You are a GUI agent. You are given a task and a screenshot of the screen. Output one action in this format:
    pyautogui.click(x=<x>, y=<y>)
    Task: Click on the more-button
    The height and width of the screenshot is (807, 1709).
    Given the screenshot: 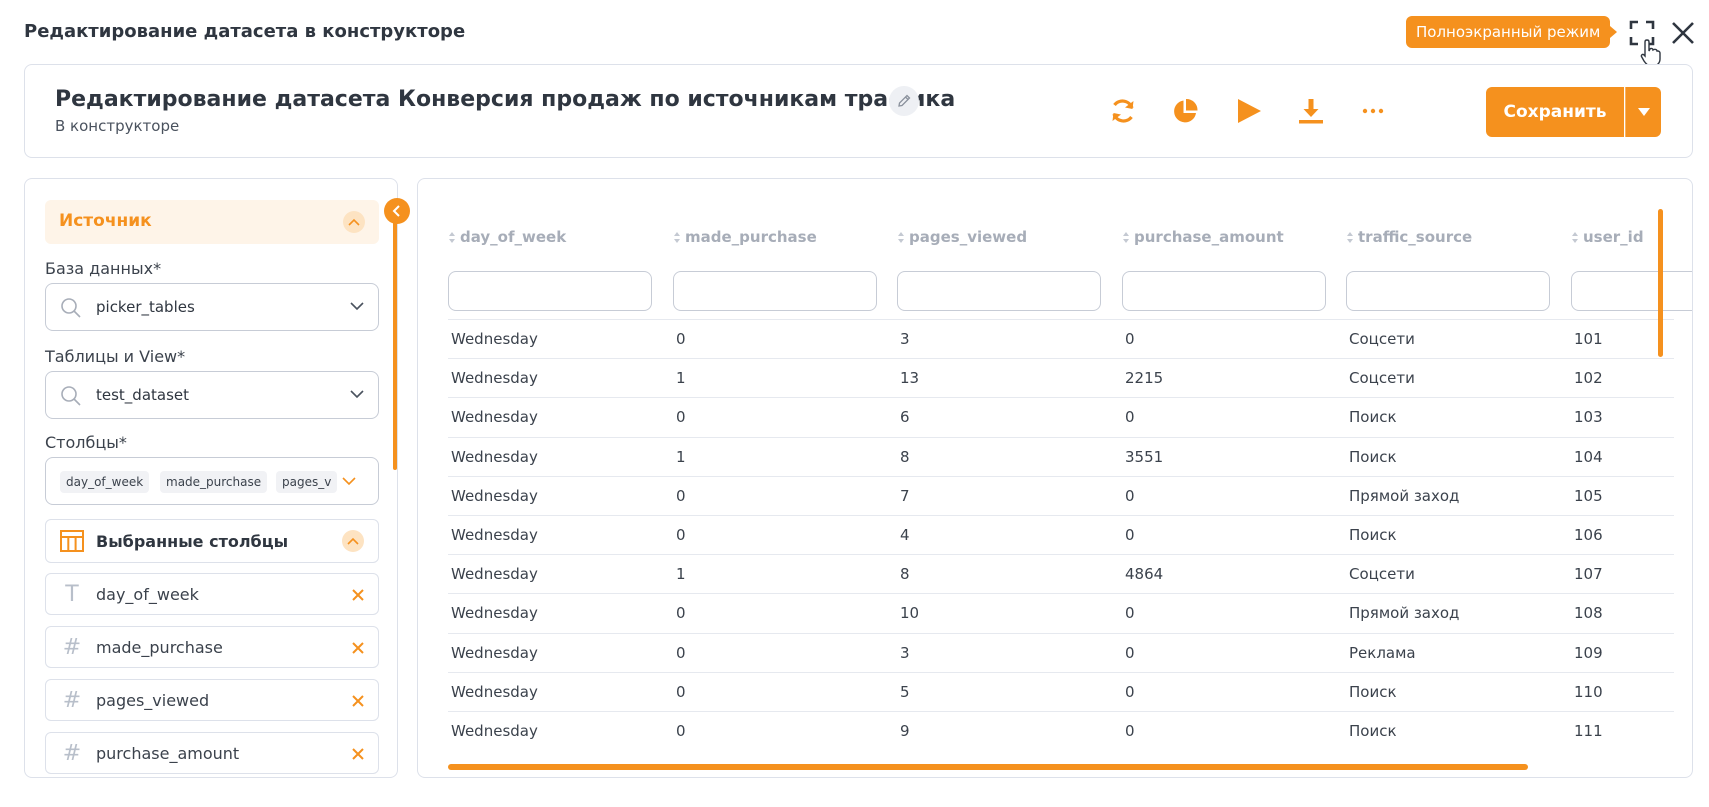 What is the action you would take?
    pyautogui.click(x=1373, y=111)
    